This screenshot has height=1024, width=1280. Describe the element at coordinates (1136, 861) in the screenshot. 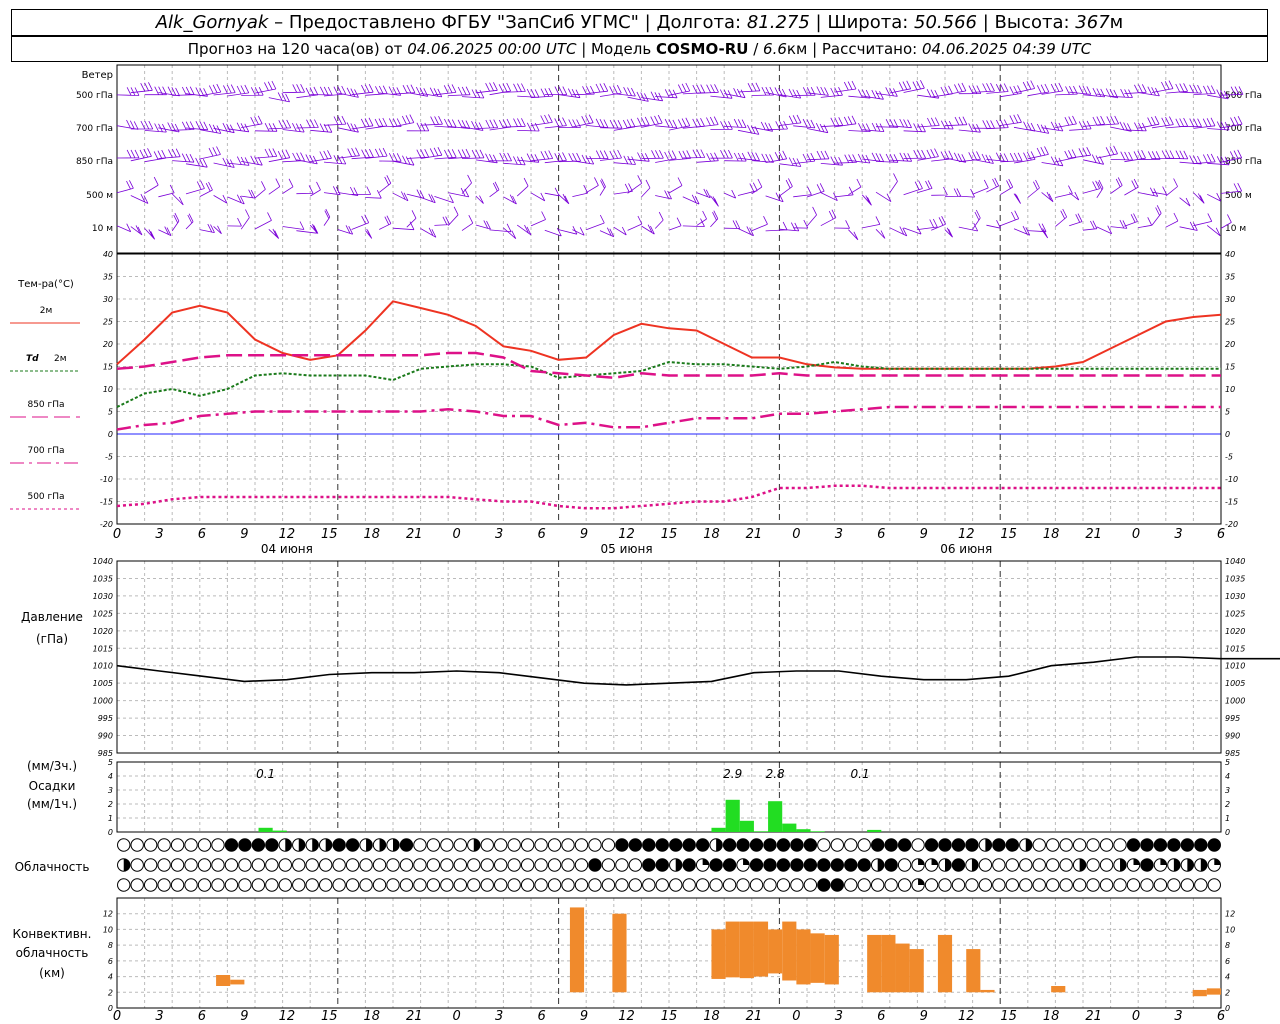

I see `cloud-cover-quarter` at that location.